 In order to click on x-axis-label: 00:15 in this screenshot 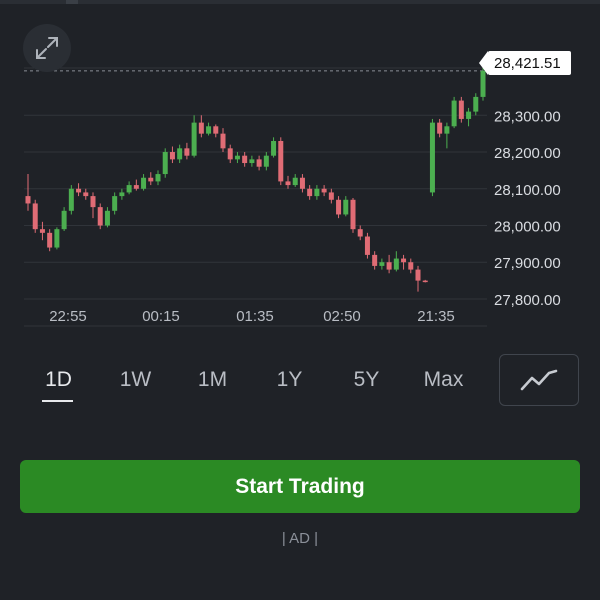, I will do `click(161, 316)`.